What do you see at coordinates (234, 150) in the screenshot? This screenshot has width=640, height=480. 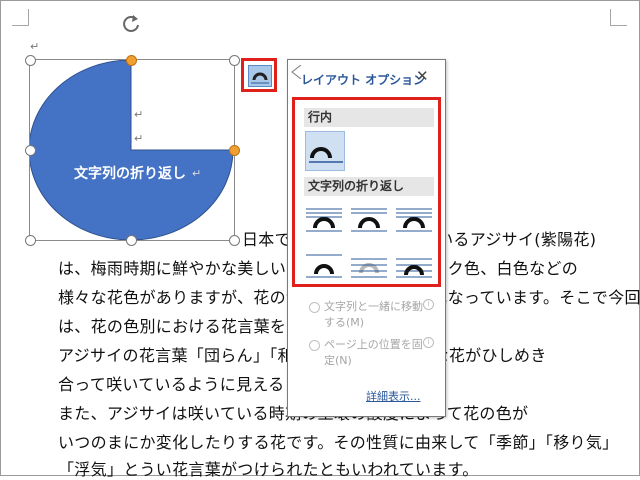 I see `adjust-handle-right` at bounding box center [234, 150].